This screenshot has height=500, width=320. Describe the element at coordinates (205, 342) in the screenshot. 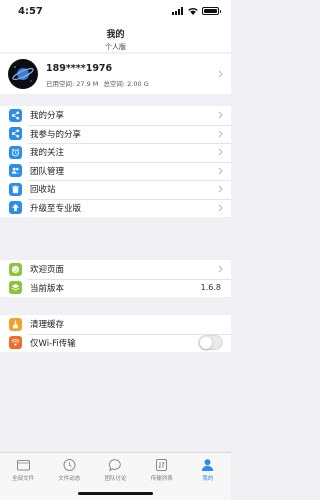

I see `toggle-knob` at that location.